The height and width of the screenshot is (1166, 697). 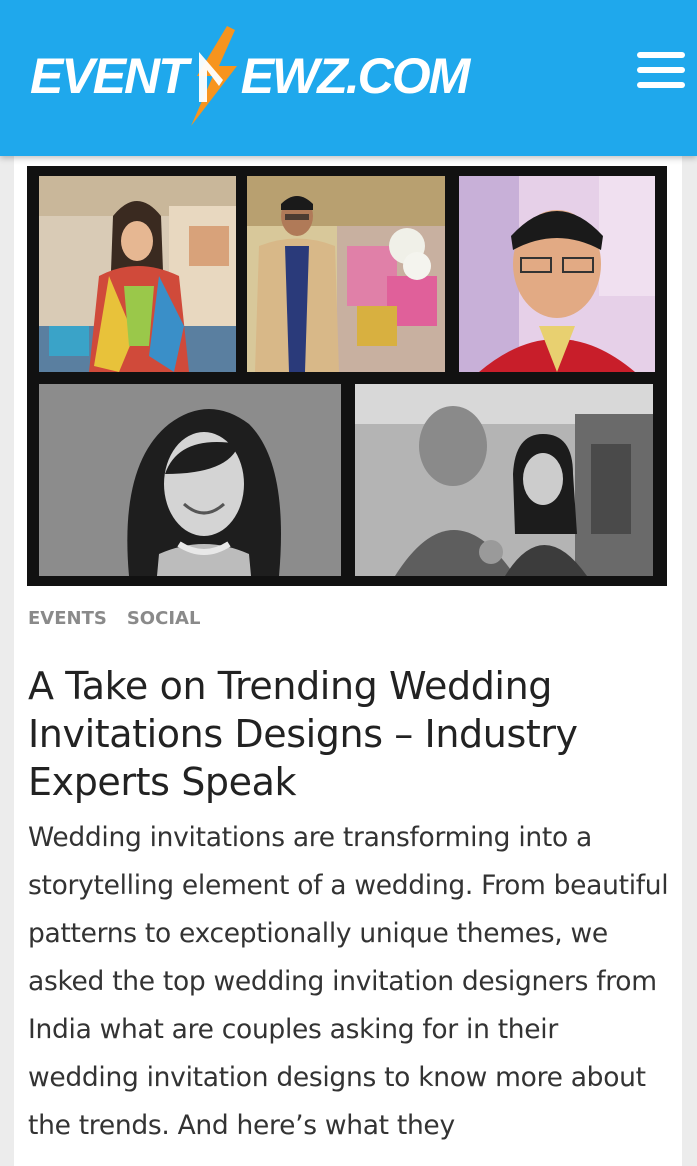 What do you see at coordinates (67, 618) in the screenshot?
I see `tag-events: EVENTS` at bounding box center [67, 618].